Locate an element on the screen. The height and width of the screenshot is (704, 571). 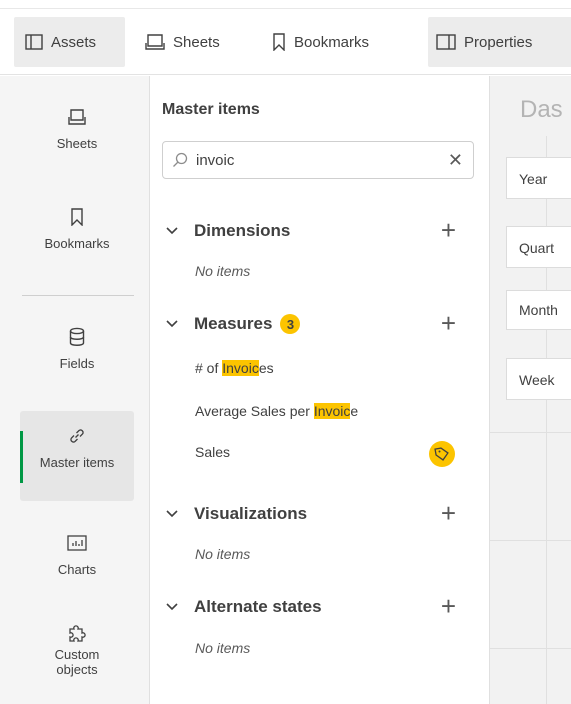
list-item: Average Sales per Invoice is located at coordinates (276, 411).